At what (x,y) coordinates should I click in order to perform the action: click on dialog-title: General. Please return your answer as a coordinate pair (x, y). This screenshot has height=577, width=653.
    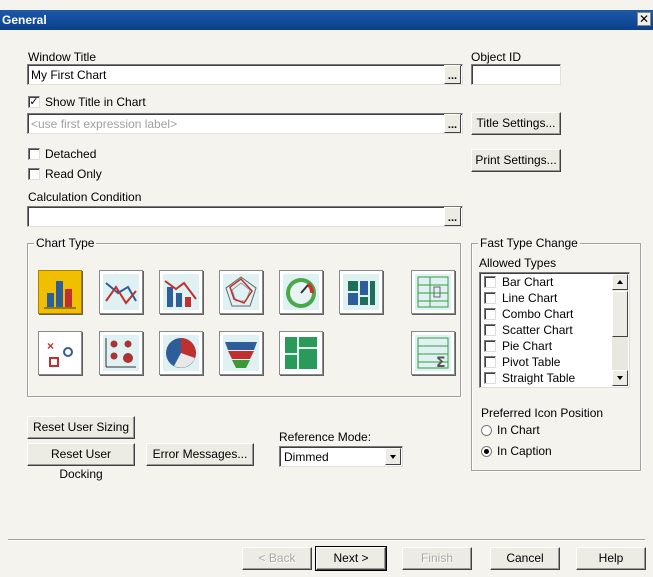
    Looking at the image, I should click on (24, 20).